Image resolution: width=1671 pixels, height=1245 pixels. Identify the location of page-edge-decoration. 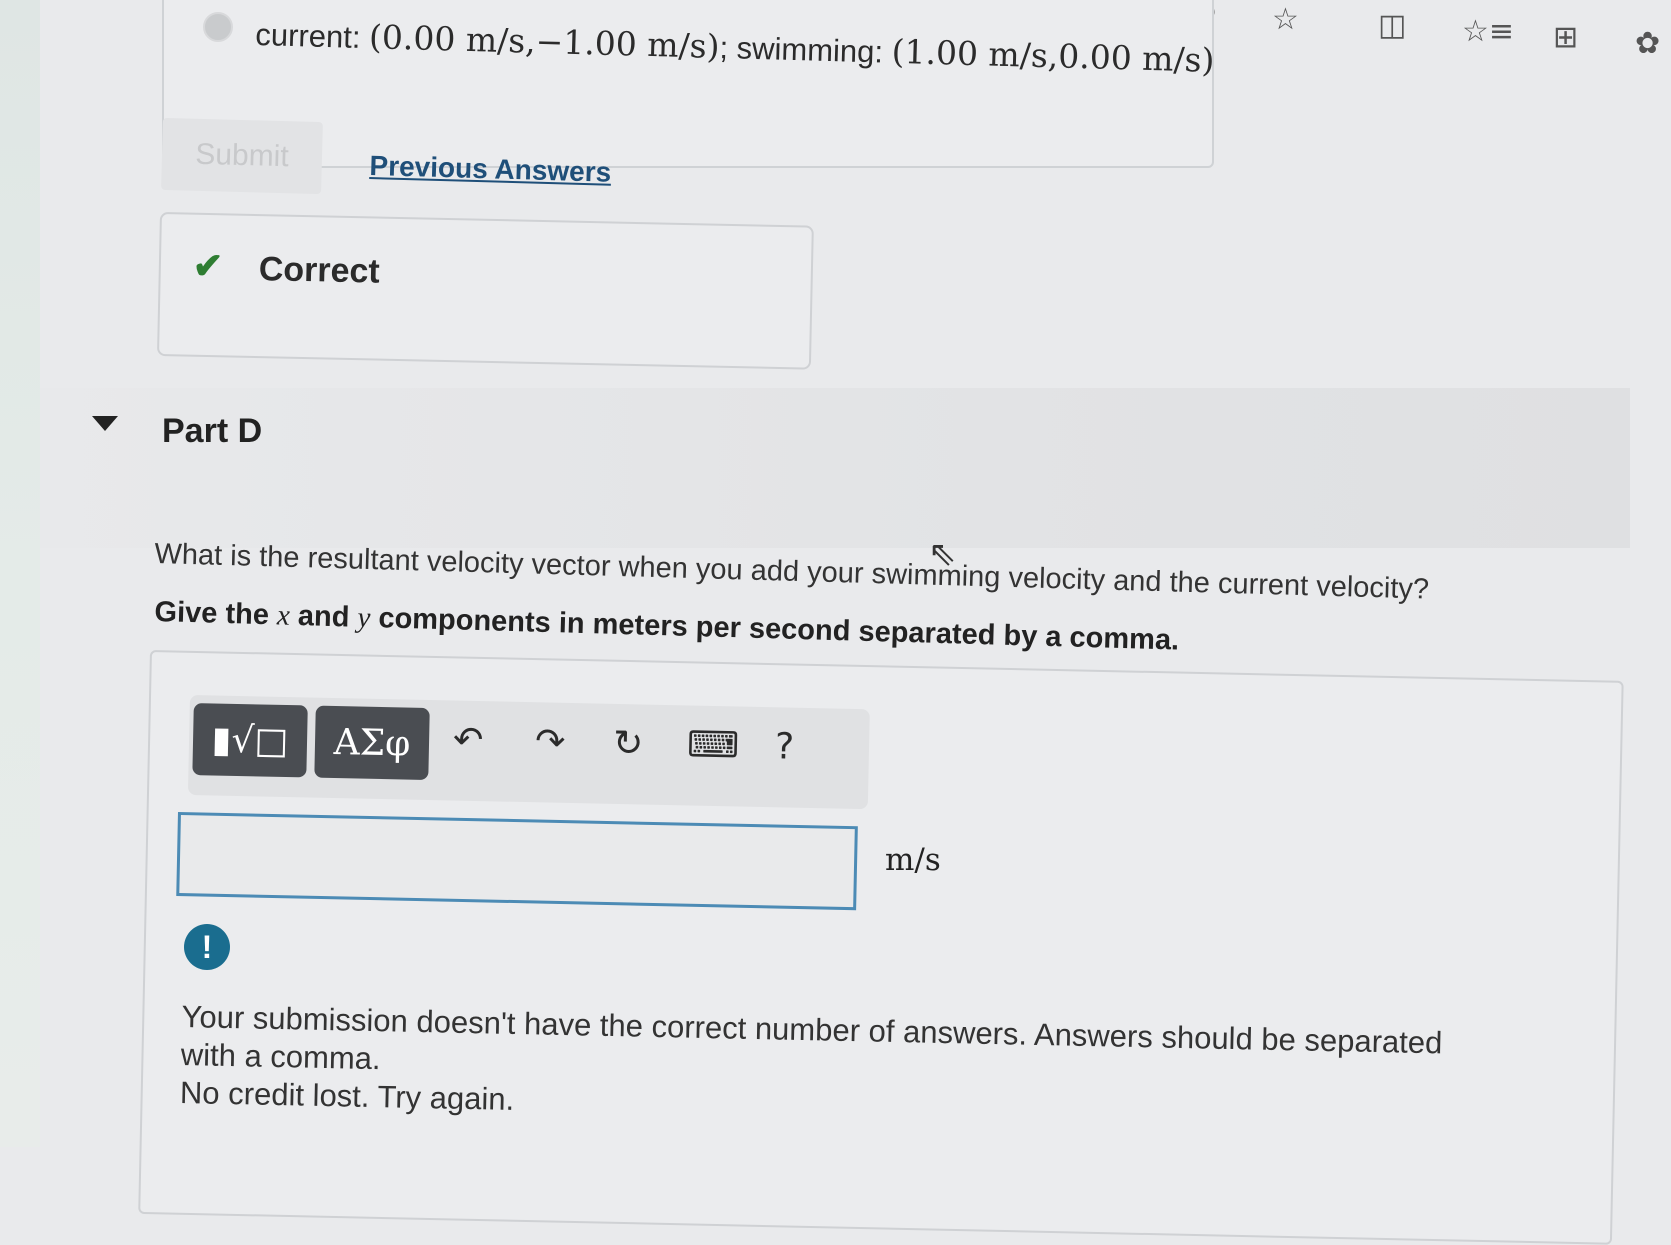
(20, 573).